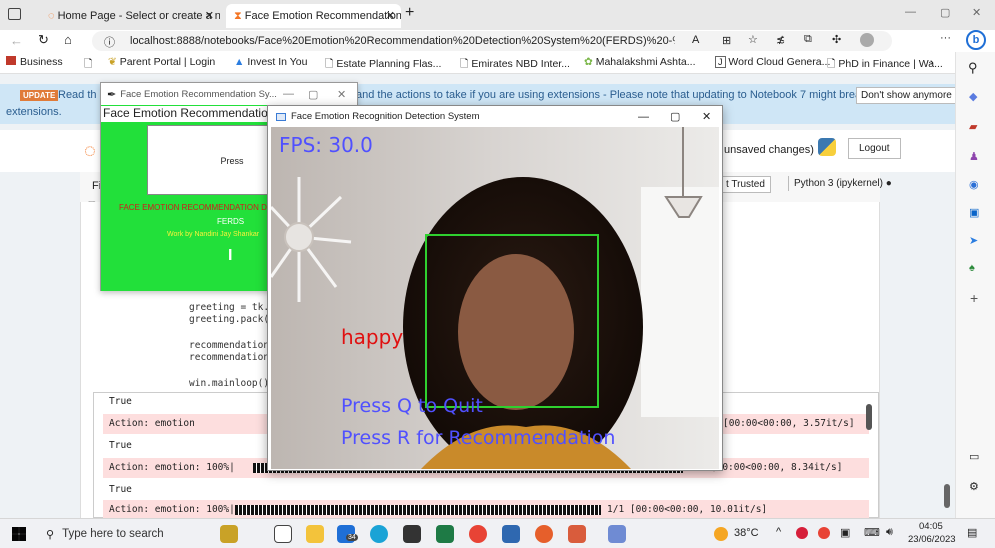 The width and height of the screenshot is (995, 548). What do you see at coordinates (229, 383) in the screenshot?
I see `code-line: win.mainloop()` at bounding box center [229, 383].